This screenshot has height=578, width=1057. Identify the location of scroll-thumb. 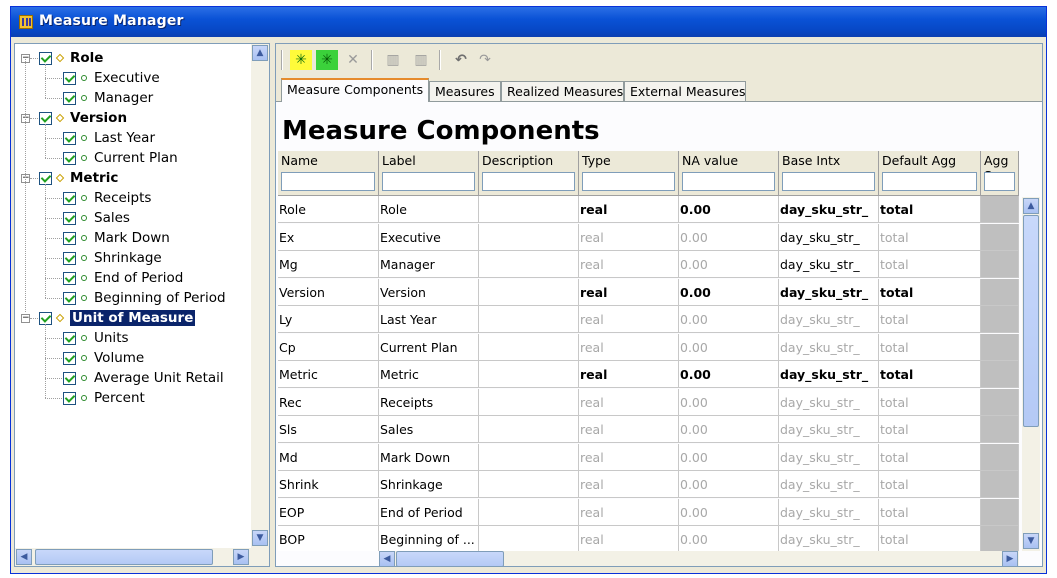
(1031, 321).